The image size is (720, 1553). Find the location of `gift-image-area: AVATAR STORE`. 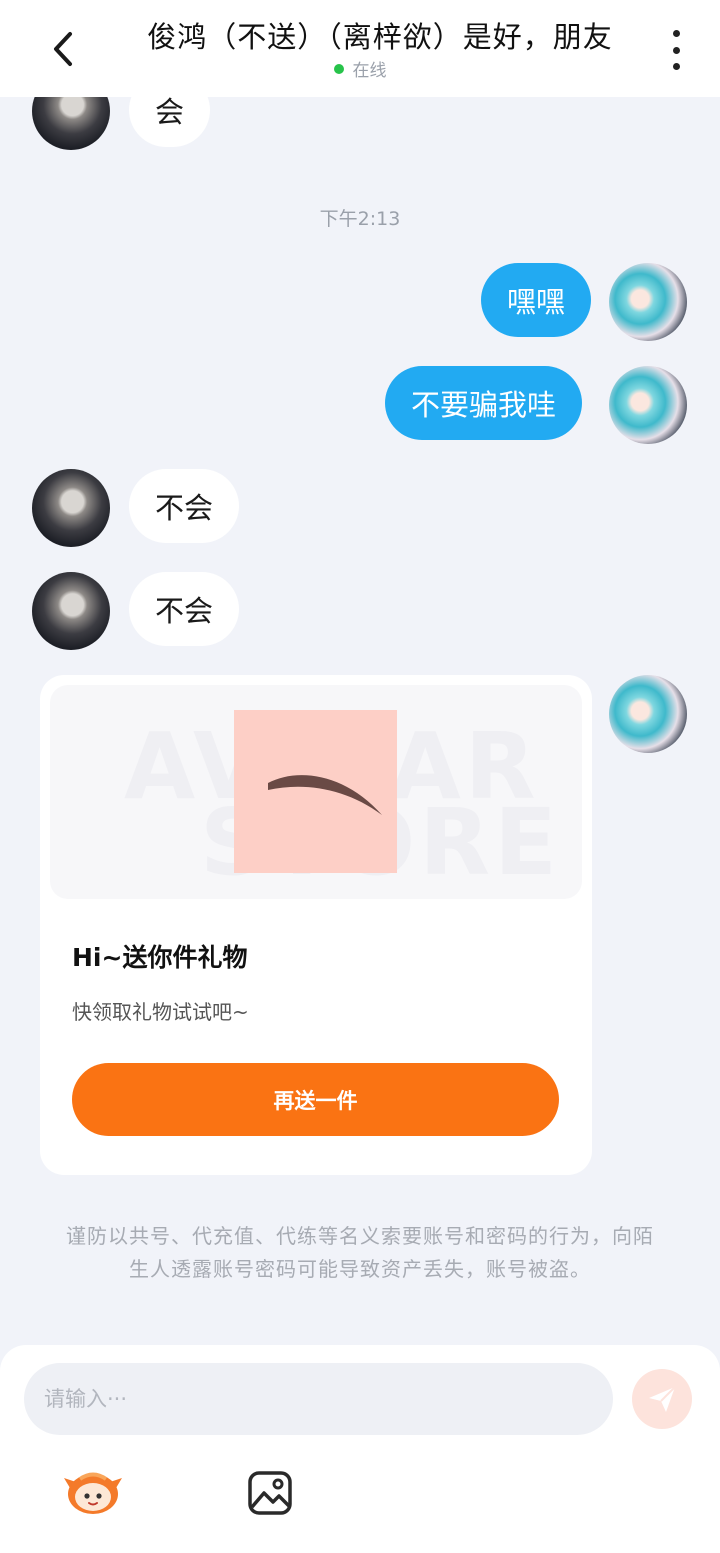

gift-image-area: AVATAR STORE is located at coordinates (316, 792).